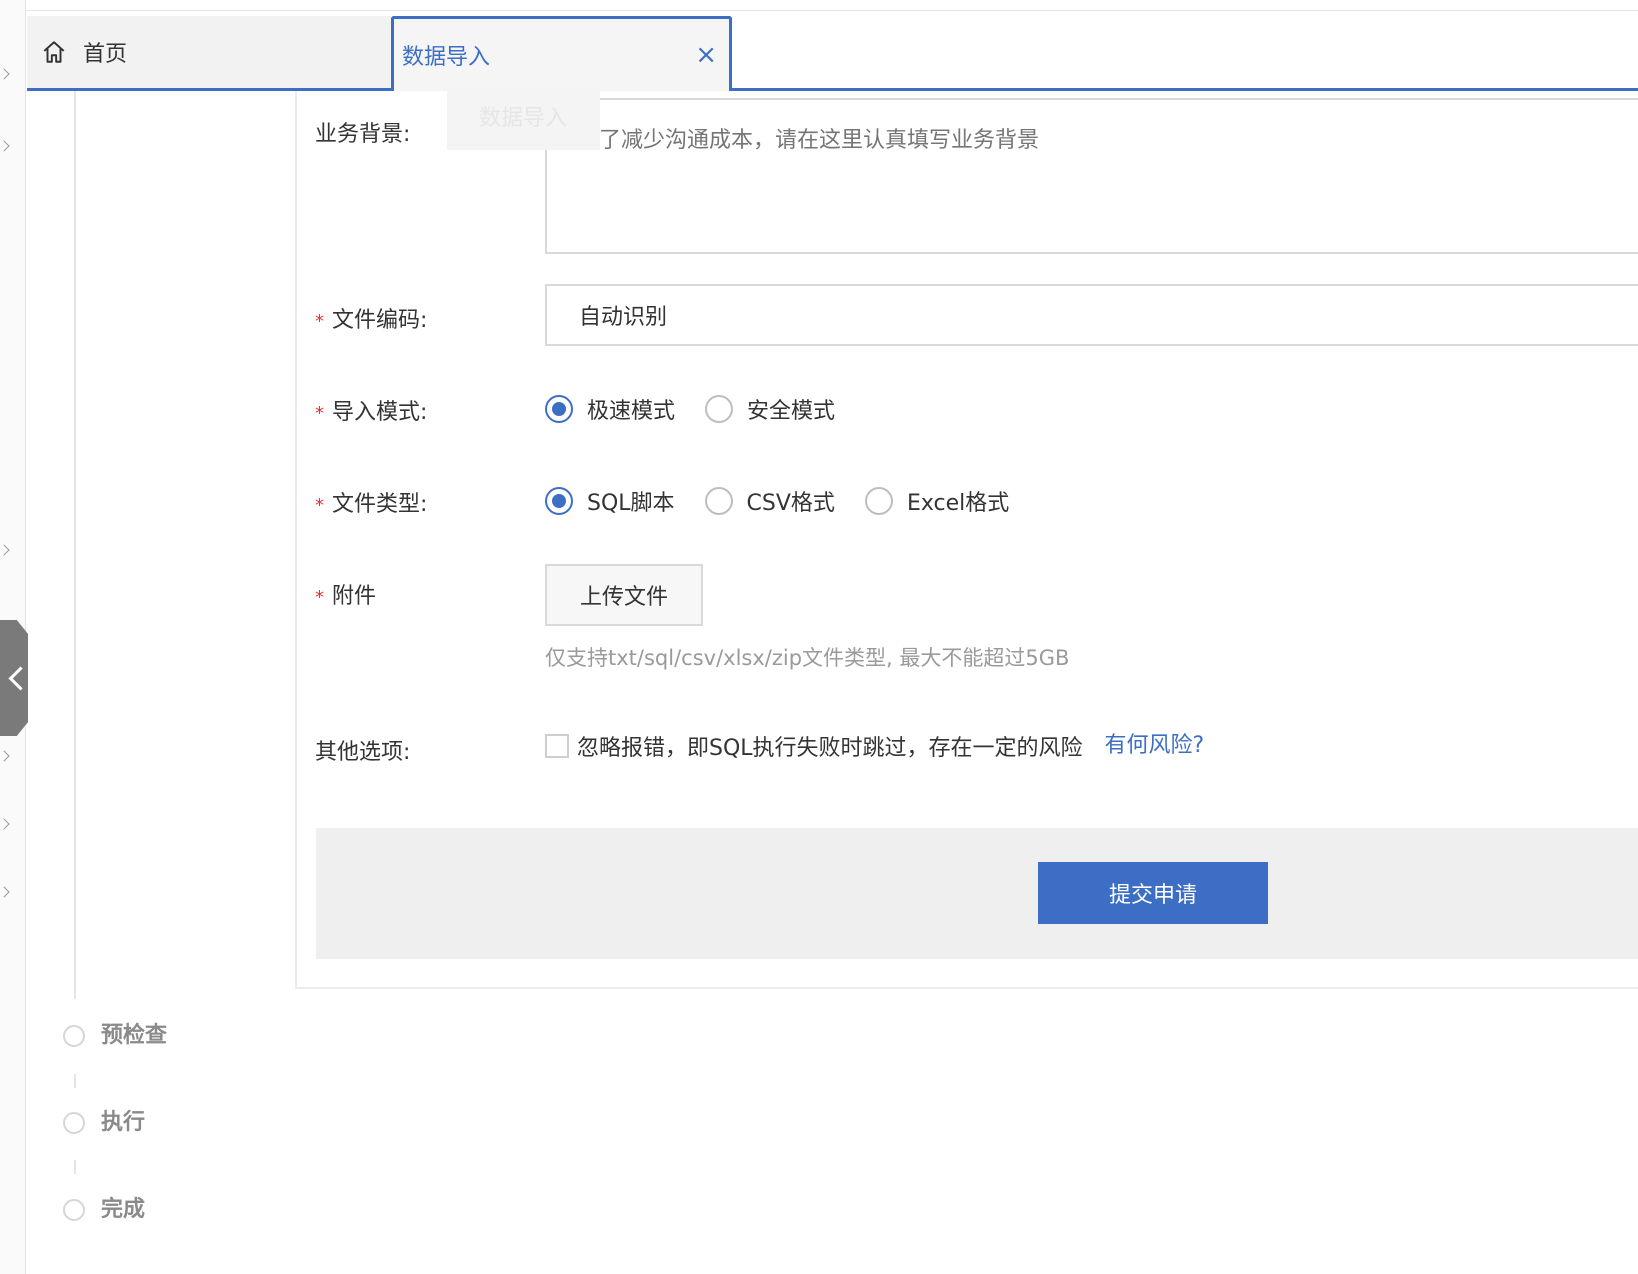 The height and width of the screenshot is (1274, 1638). What do you see at coordinates (977, 893) in the screenshot?
I see `form-footer` at bounding box center [977, 893].